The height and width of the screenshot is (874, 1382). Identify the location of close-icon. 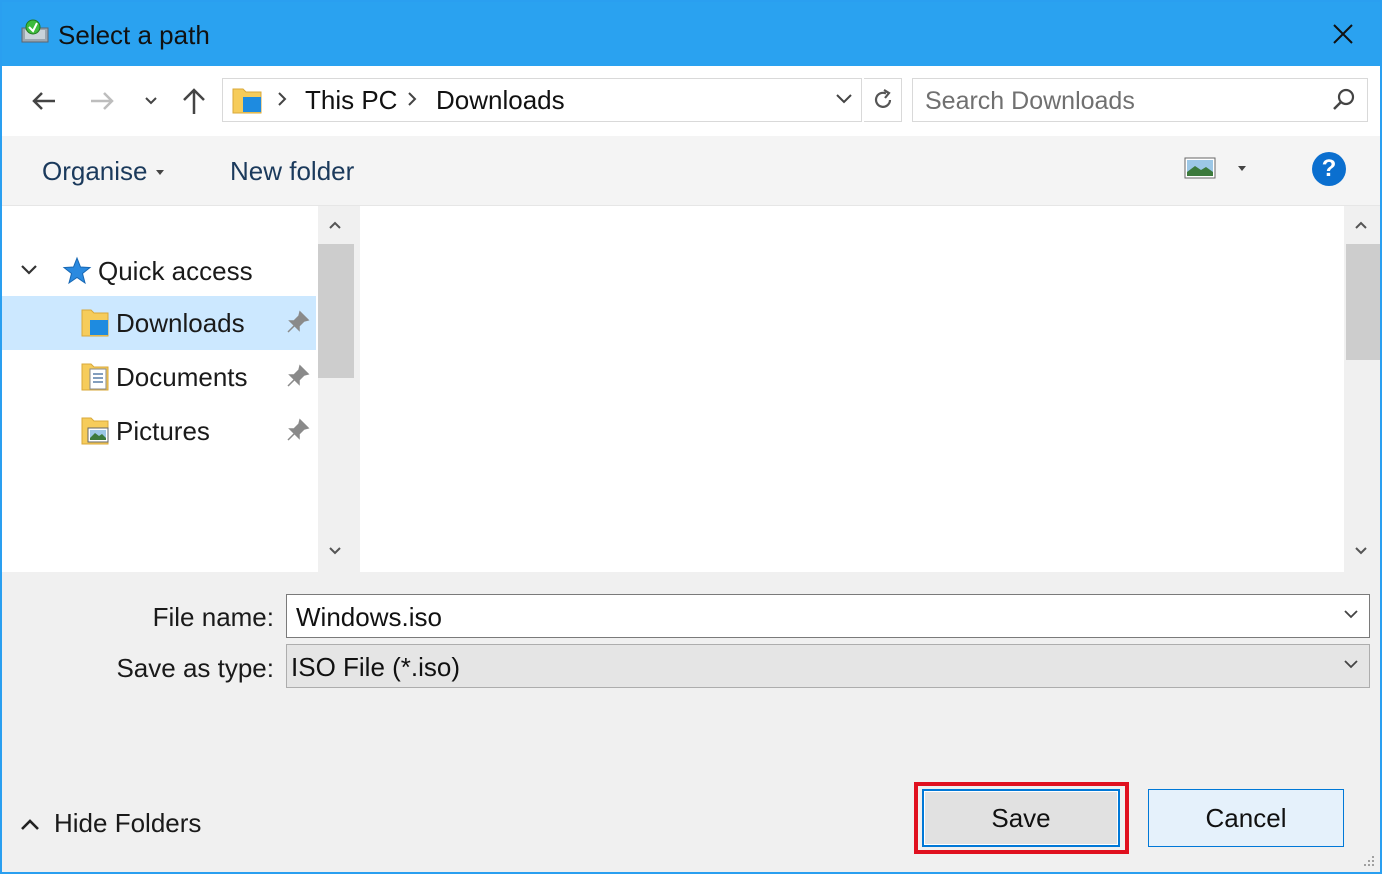
(1343, 34).